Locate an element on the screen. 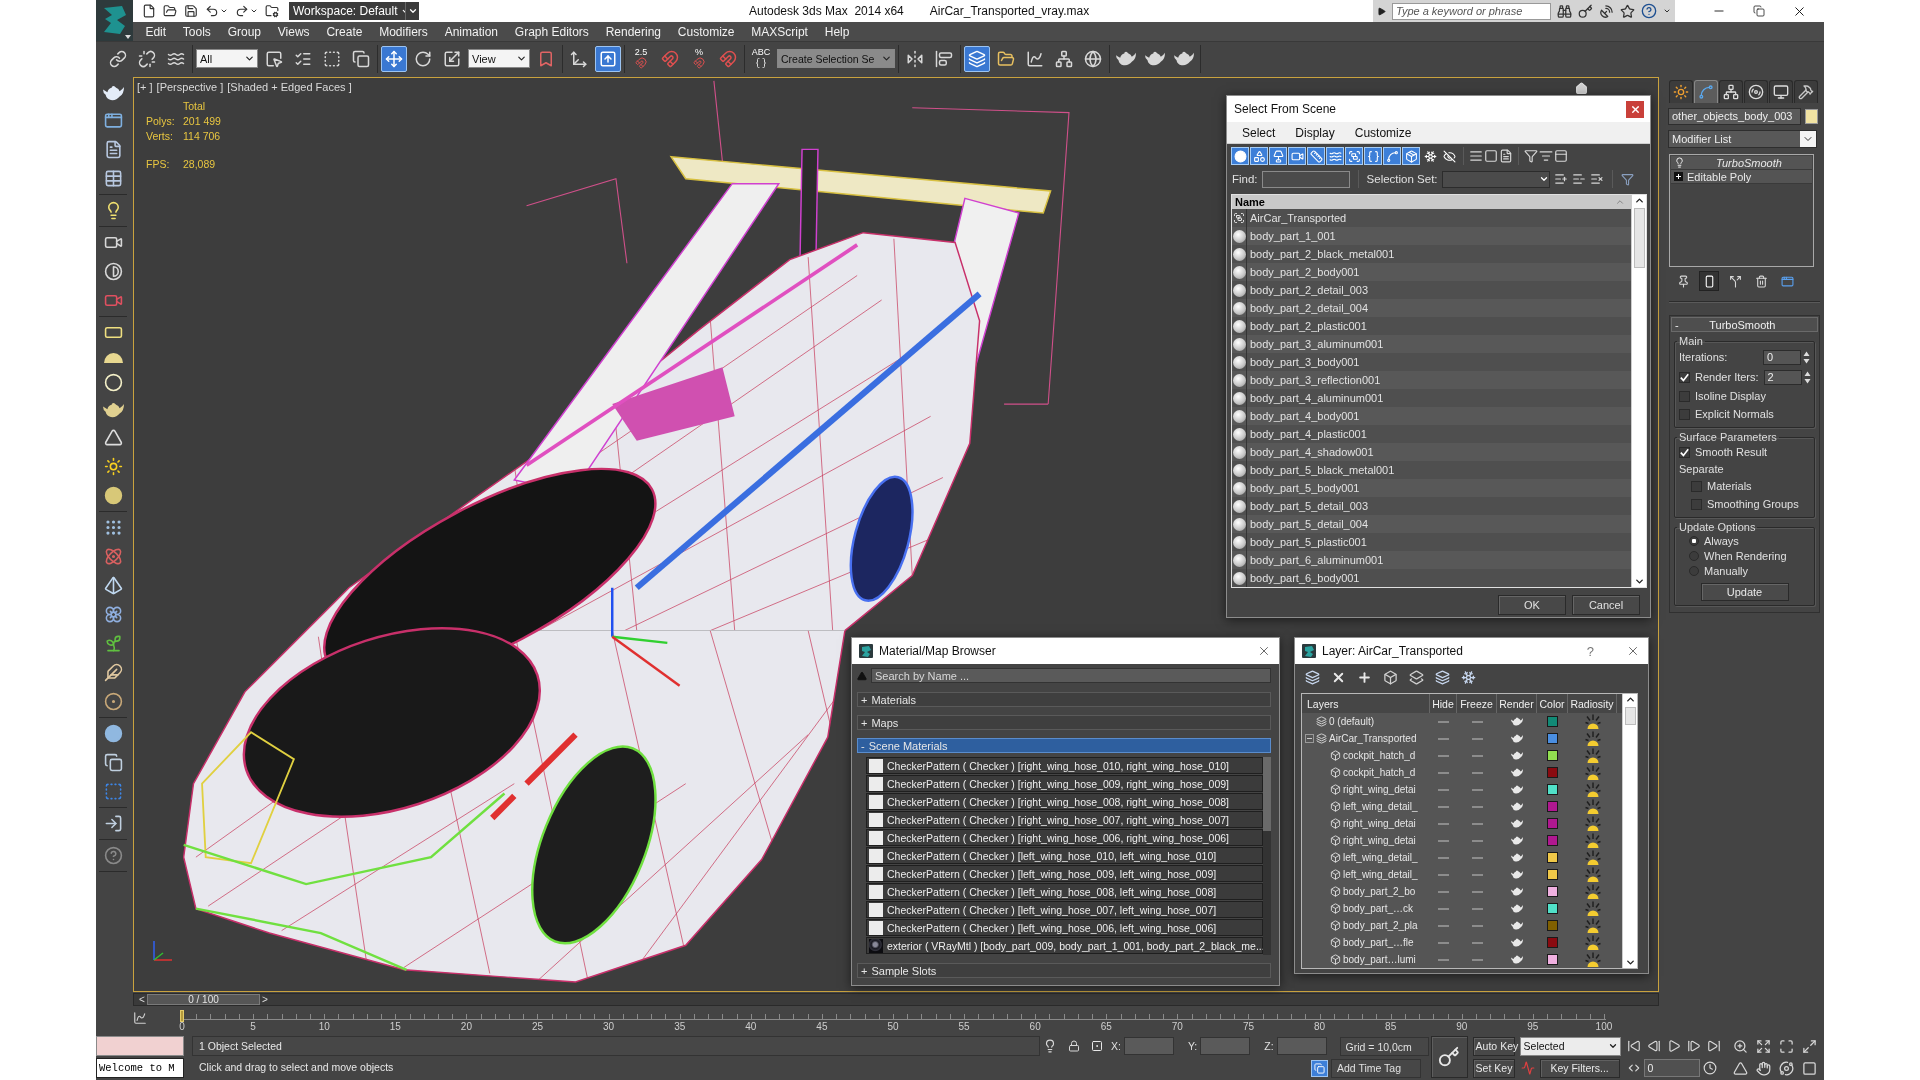  new-file-button is located at coordinates (149, 11).